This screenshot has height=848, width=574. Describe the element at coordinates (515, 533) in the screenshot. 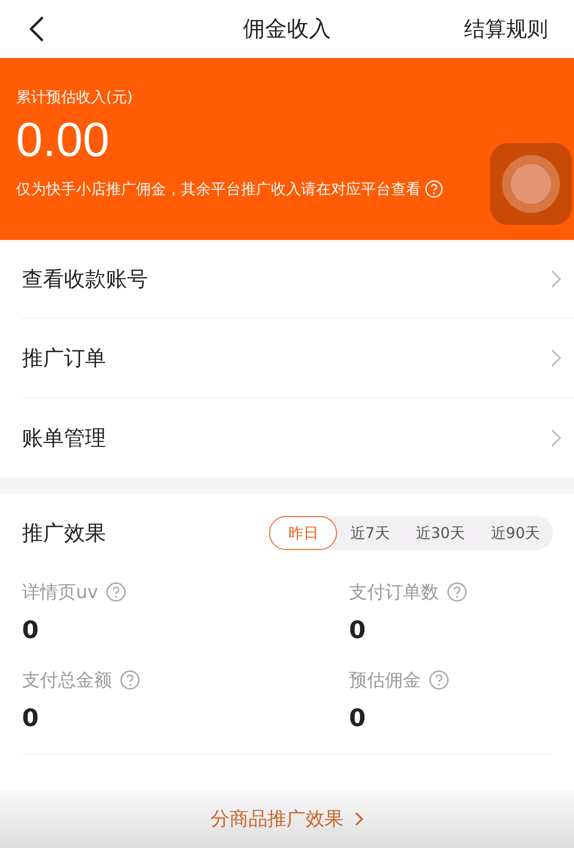

I see `date-range-tab: 近90天` at that location.